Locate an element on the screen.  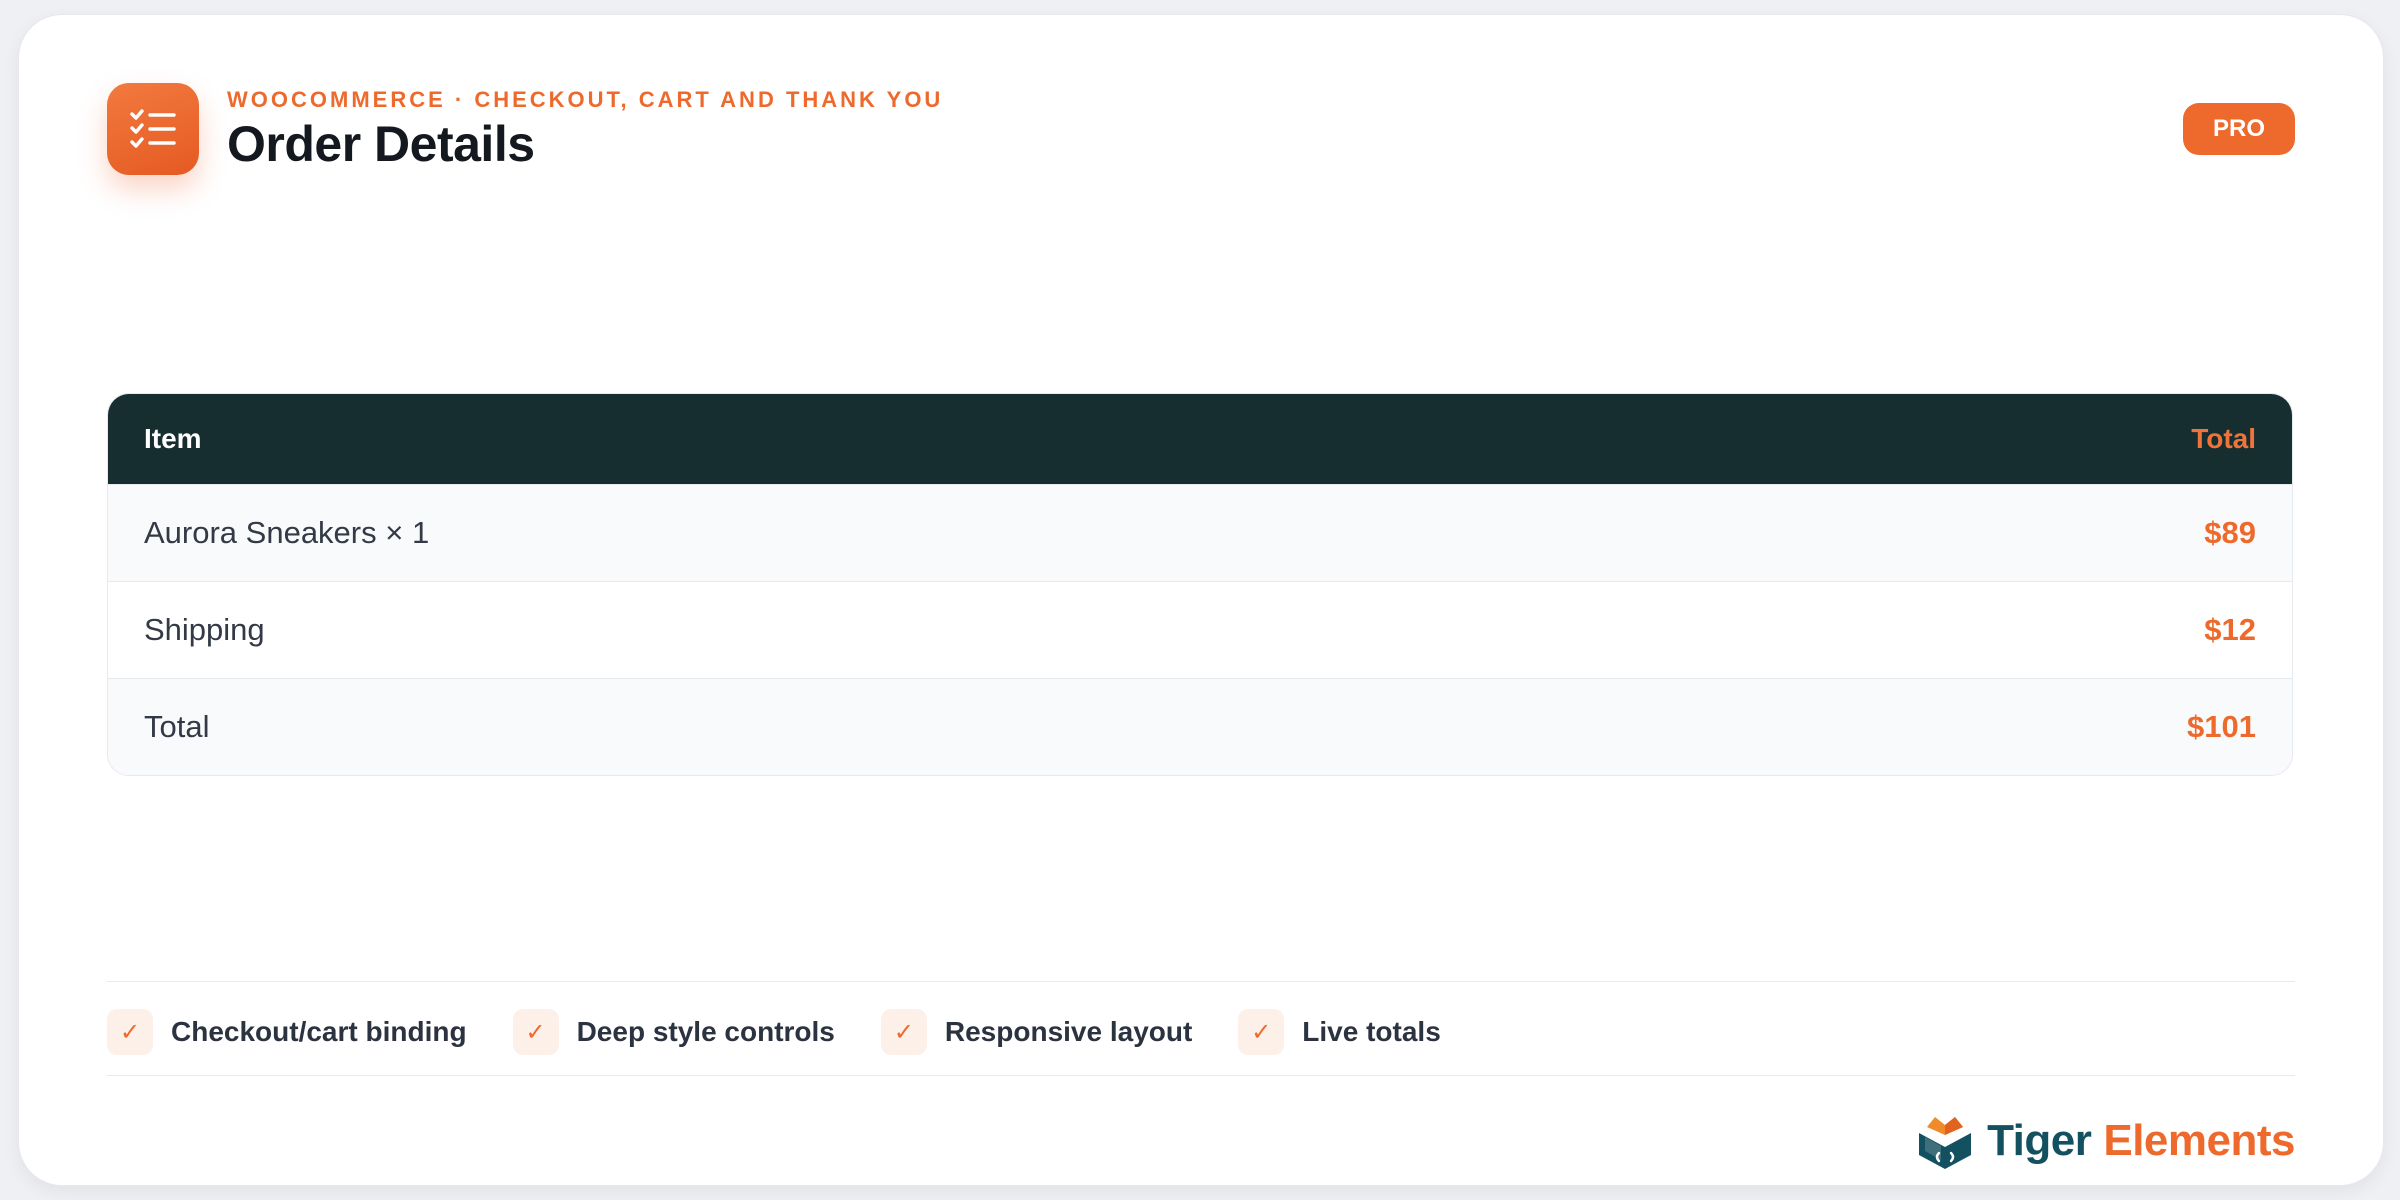
brand-logo: Tiger Elements is located at coordinates (2105, 1141).